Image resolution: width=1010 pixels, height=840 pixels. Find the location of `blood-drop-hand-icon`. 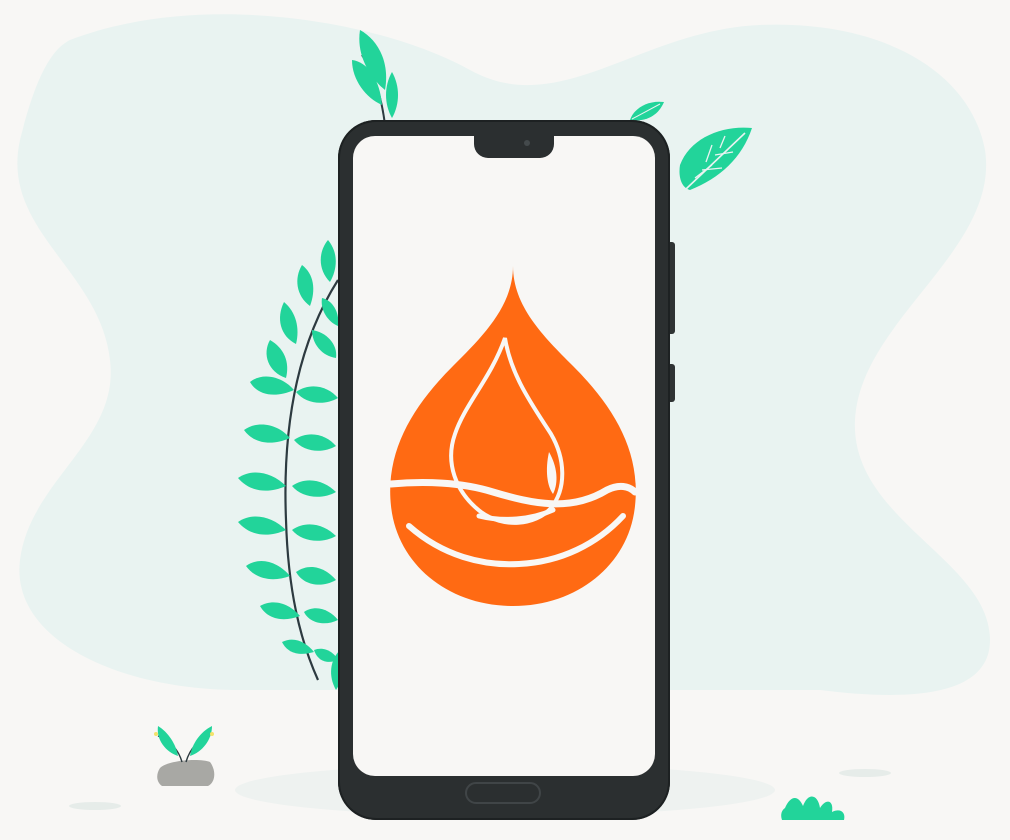

blood-drop-hand-icon is located at coordinates (513, 436).